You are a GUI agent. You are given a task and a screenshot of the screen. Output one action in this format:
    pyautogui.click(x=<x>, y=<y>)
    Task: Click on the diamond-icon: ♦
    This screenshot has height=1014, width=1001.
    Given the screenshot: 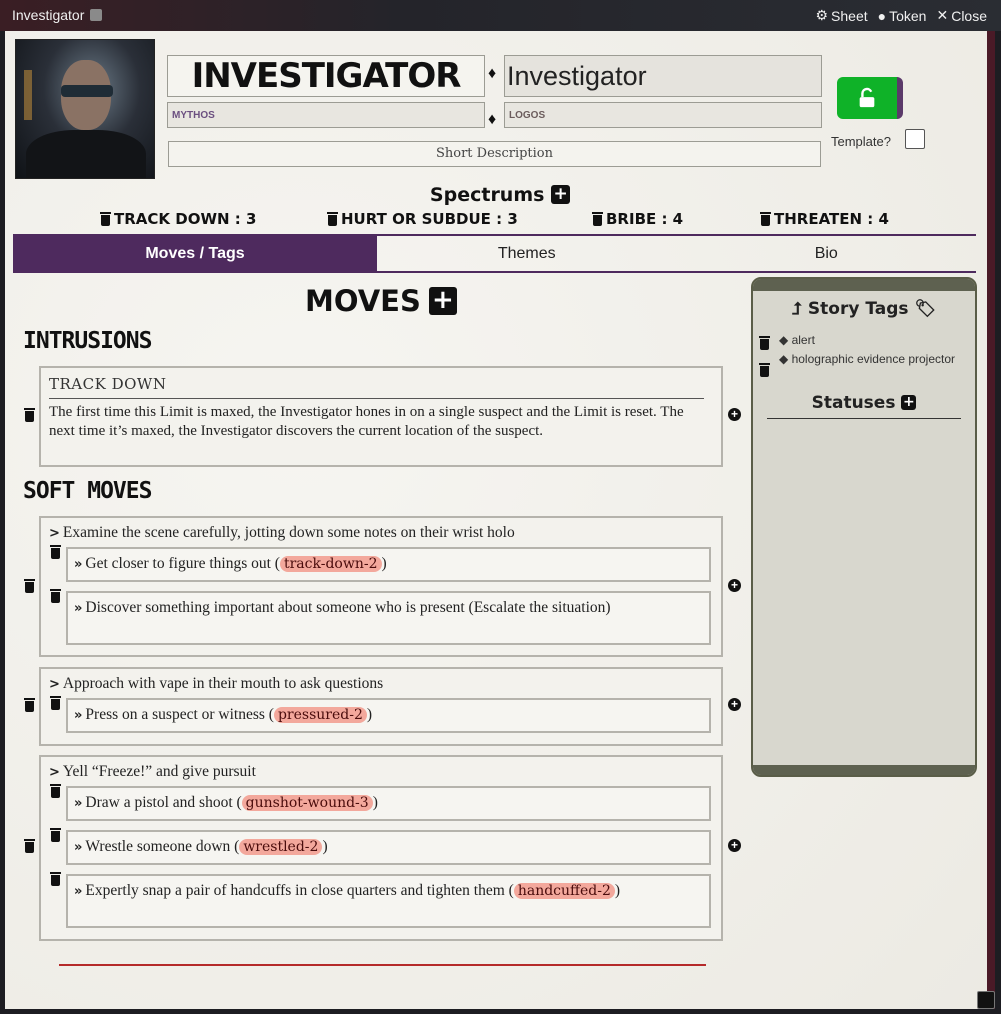 What is the action you would take?
    pyautogui.click(x=492, y=119)
    